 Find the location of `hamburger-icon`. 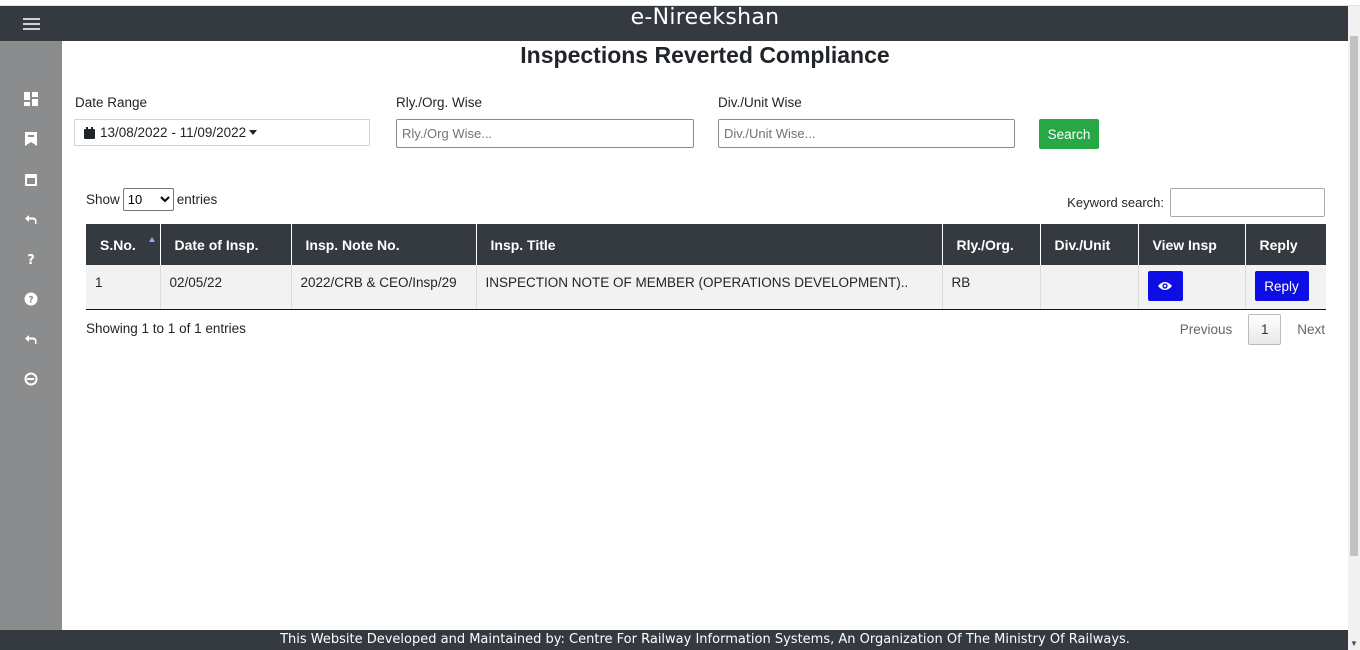

hamburger-icon is located at coordinates (31, 23).